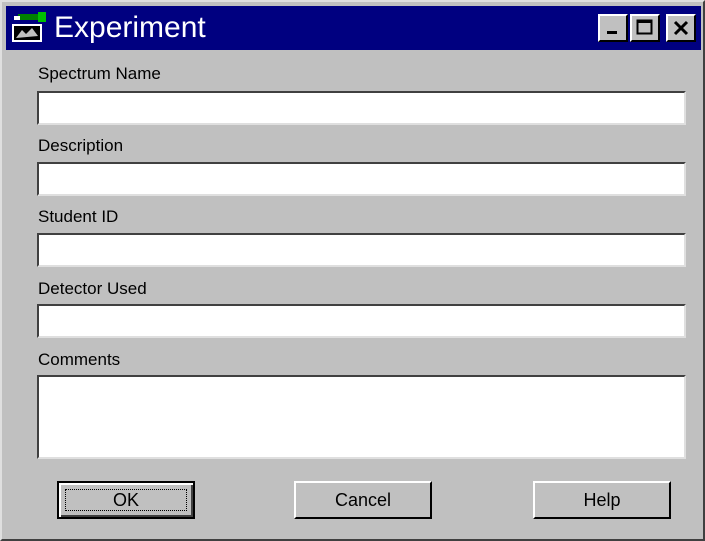 This screenshot has height=541, width=705. Describe the element at coordinates (81, 145) in the screenshot. I see `description-label: Description` at that location.